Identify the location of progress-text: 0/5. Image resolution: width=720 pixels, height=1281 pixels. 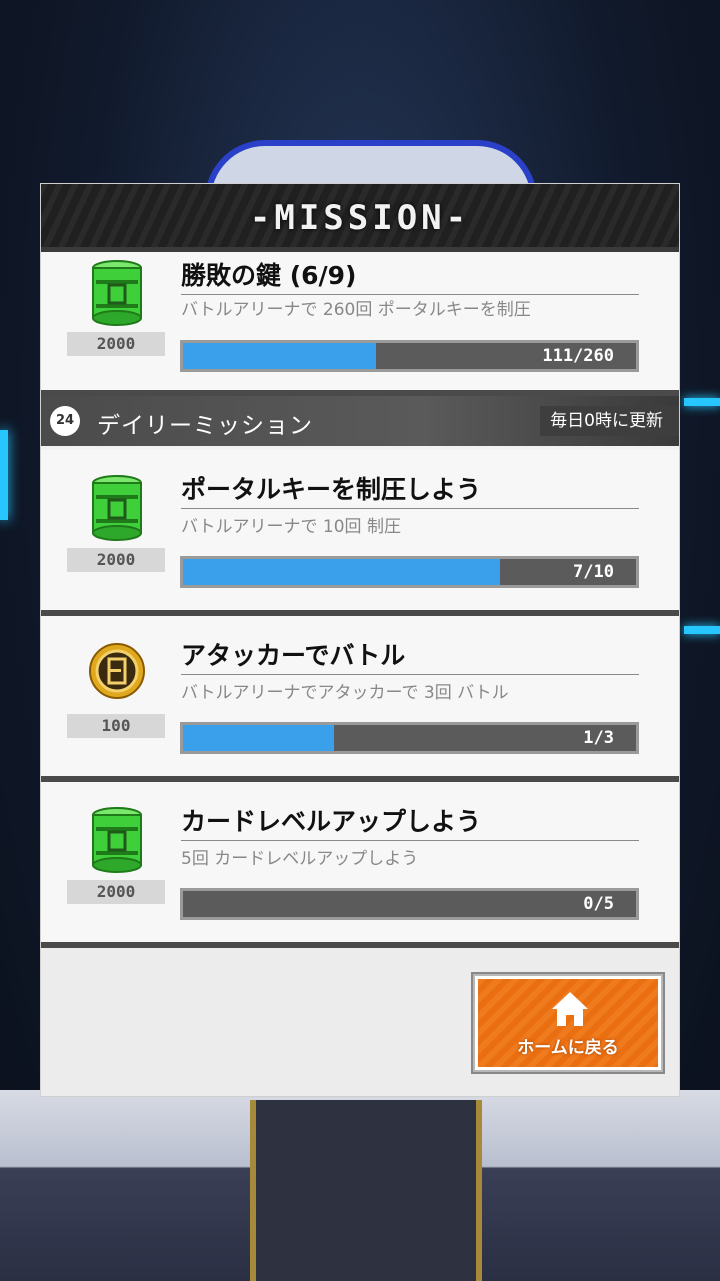
(598, 904).